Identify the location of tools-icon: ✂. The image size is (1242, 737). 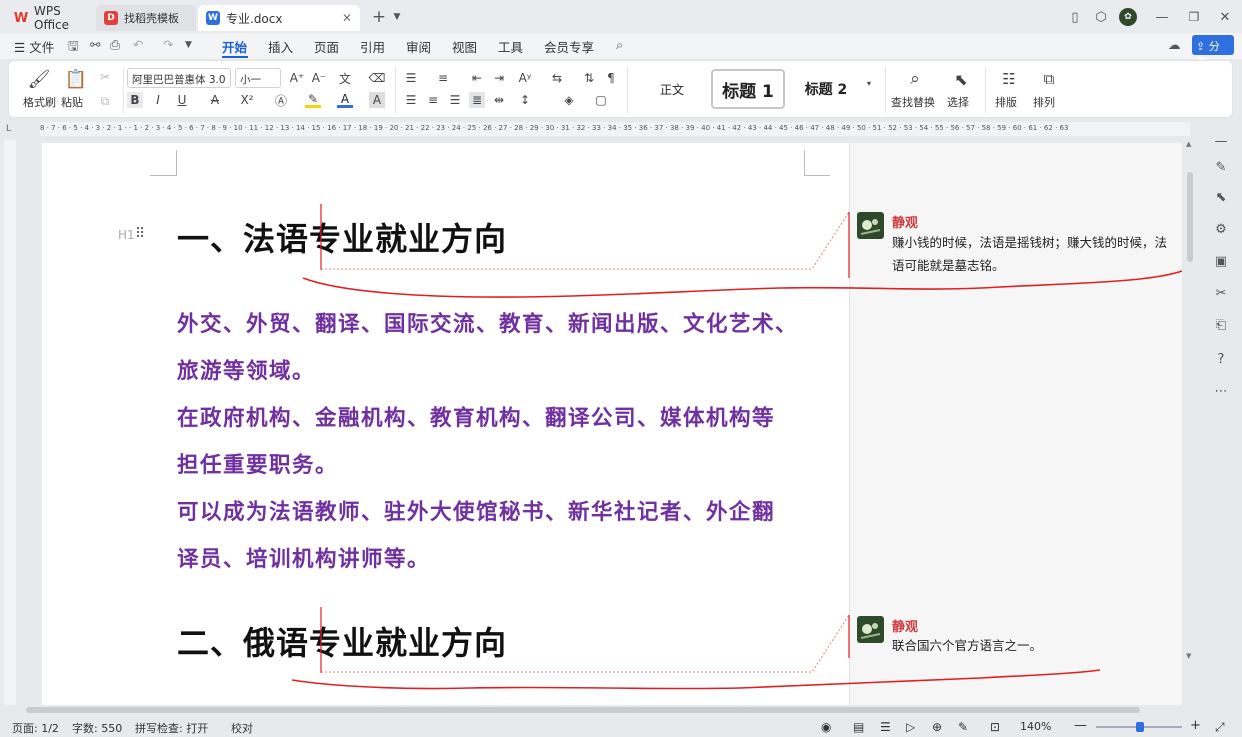
(1221, 293).